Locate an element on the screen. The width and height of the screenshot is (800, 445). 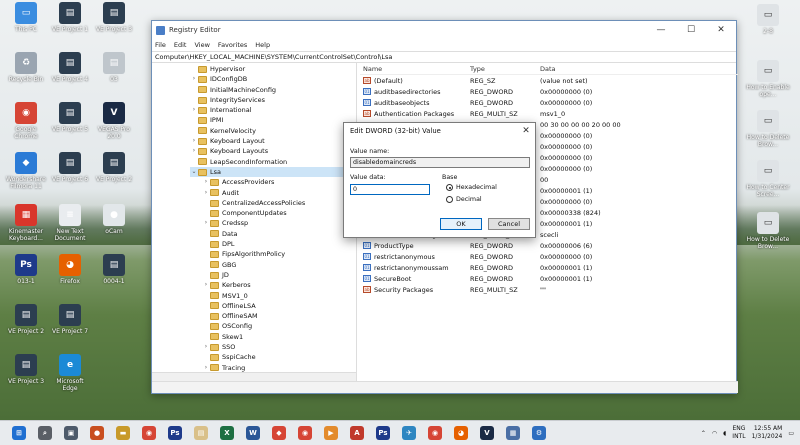
value-row: 01 SecureBoot REG_DWORD 0x00000001 (1) is located at coordinates (549, 278).